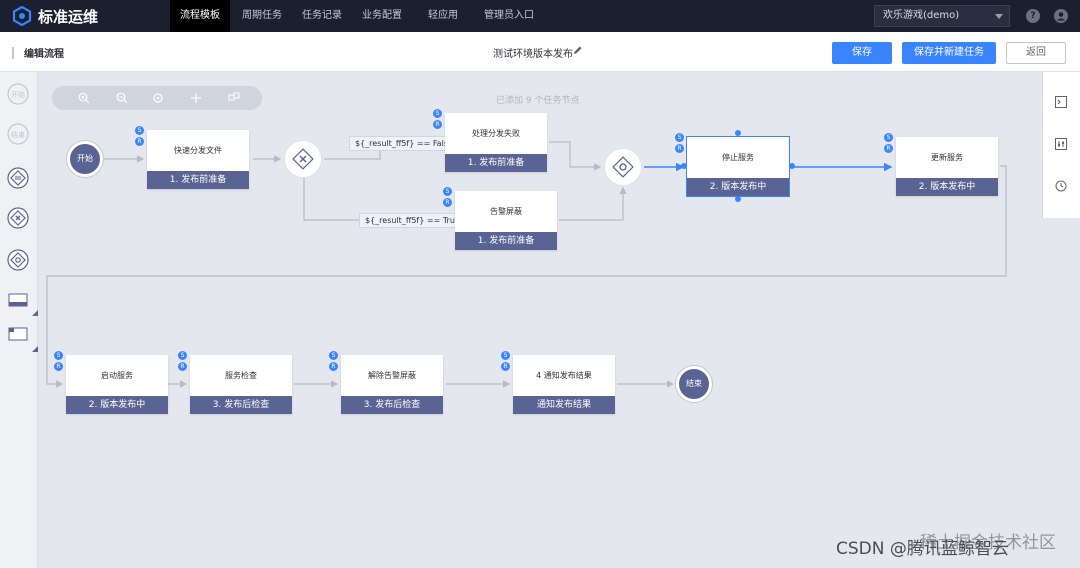 The width and height of the screenshot is (1080, 568). Describe the element at coordinates (496, 142) in the screenshot. I see `task-node: 处理分发失败 1. 发布前准备` at that location.